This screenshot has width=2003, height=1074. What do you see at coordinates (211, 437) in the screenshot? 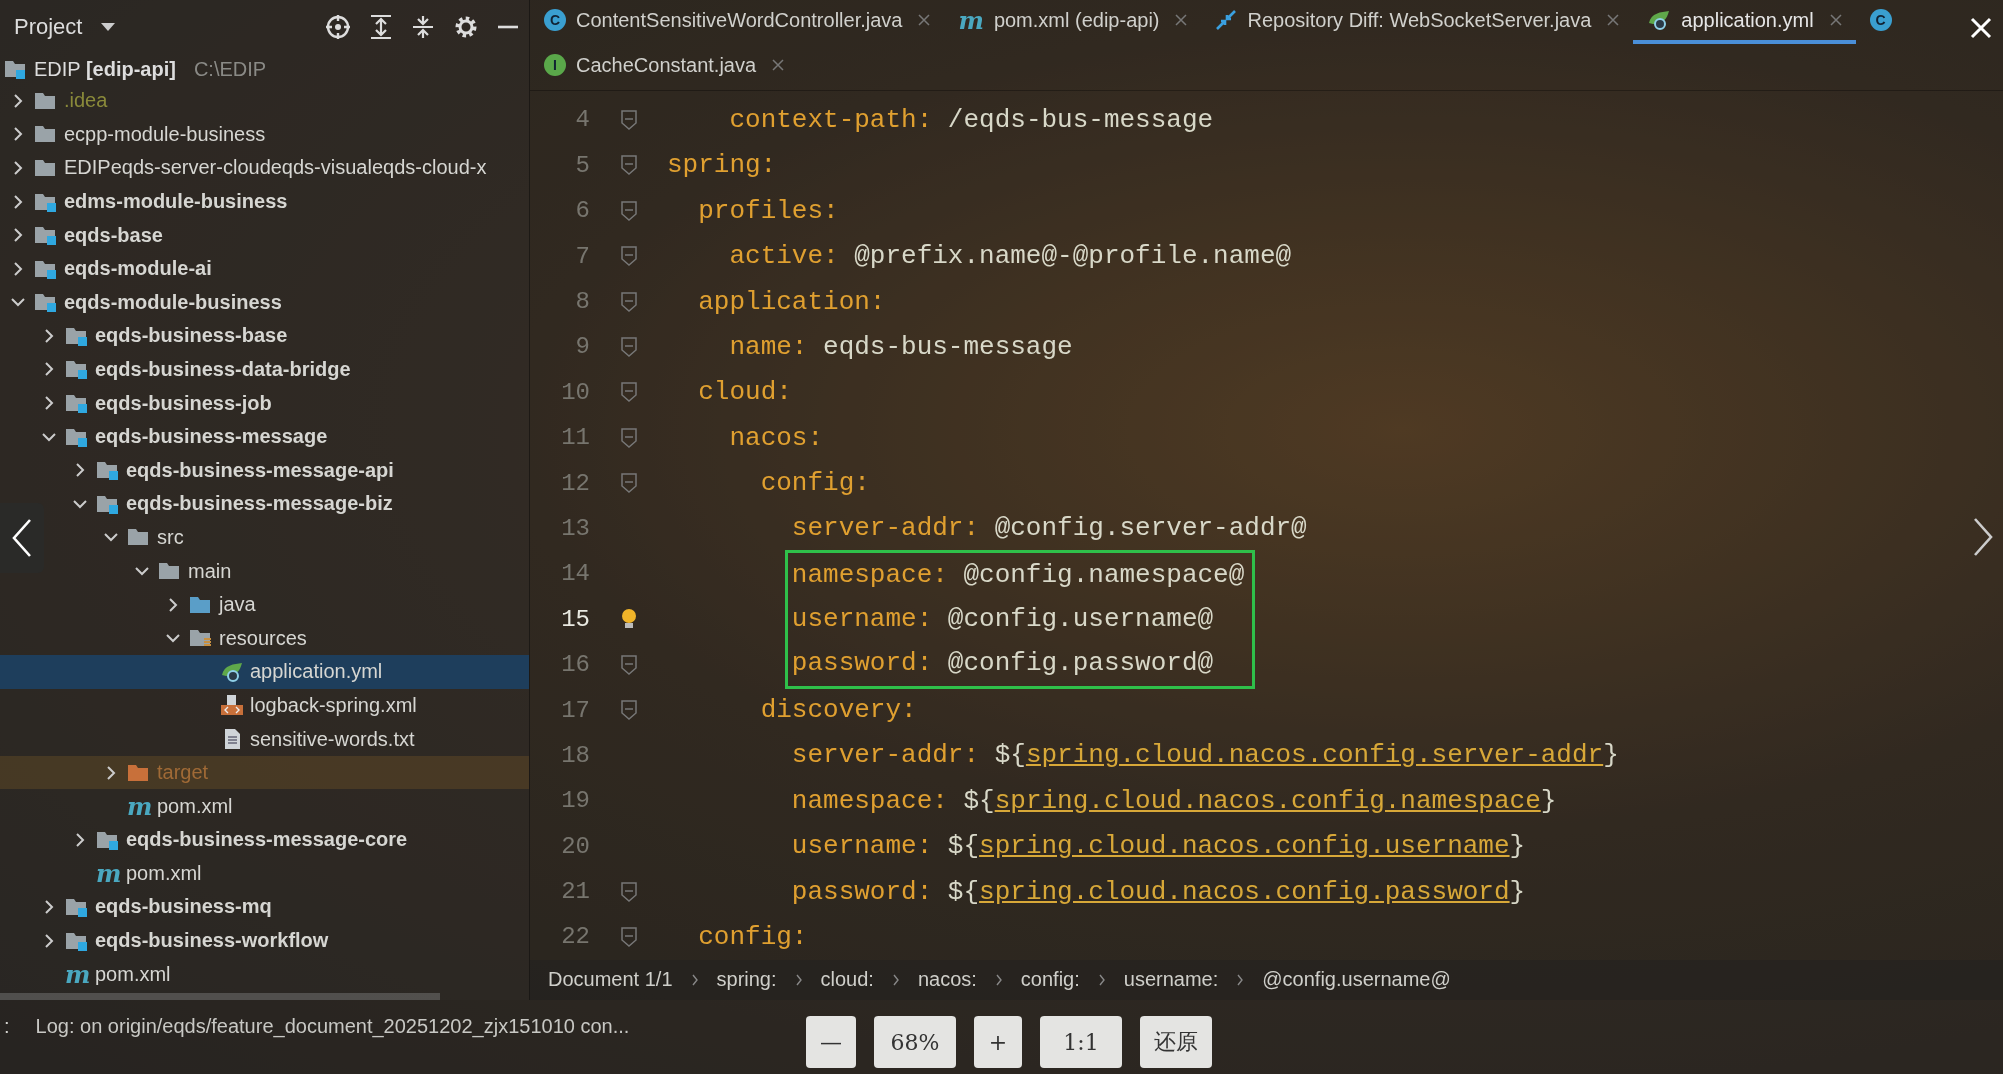
I see `tree-item: eqds-business-message` at bounding box center [211, 437].